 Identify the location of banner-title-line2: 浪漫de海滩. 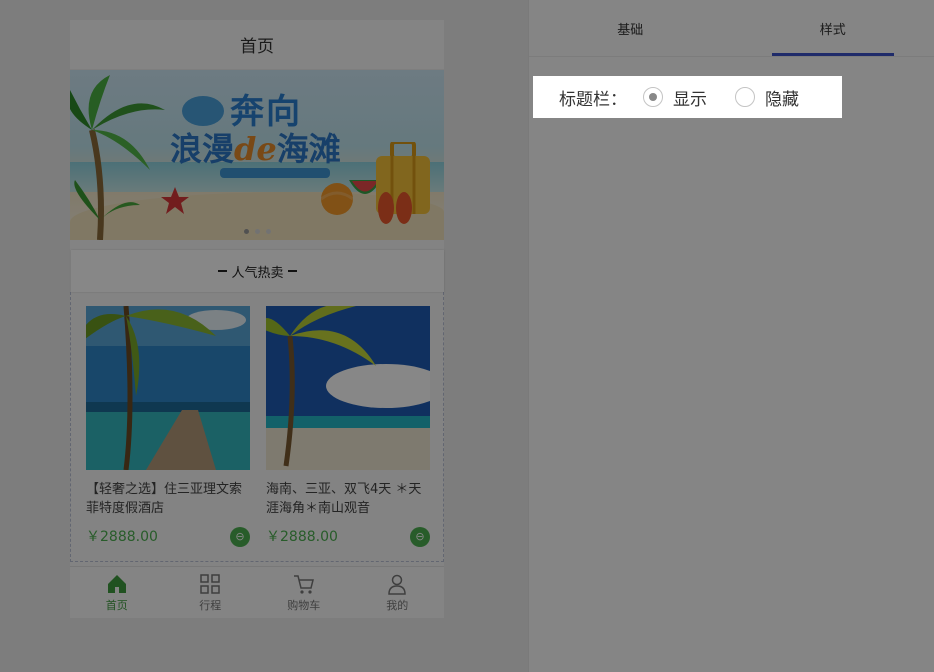
(255, 147).